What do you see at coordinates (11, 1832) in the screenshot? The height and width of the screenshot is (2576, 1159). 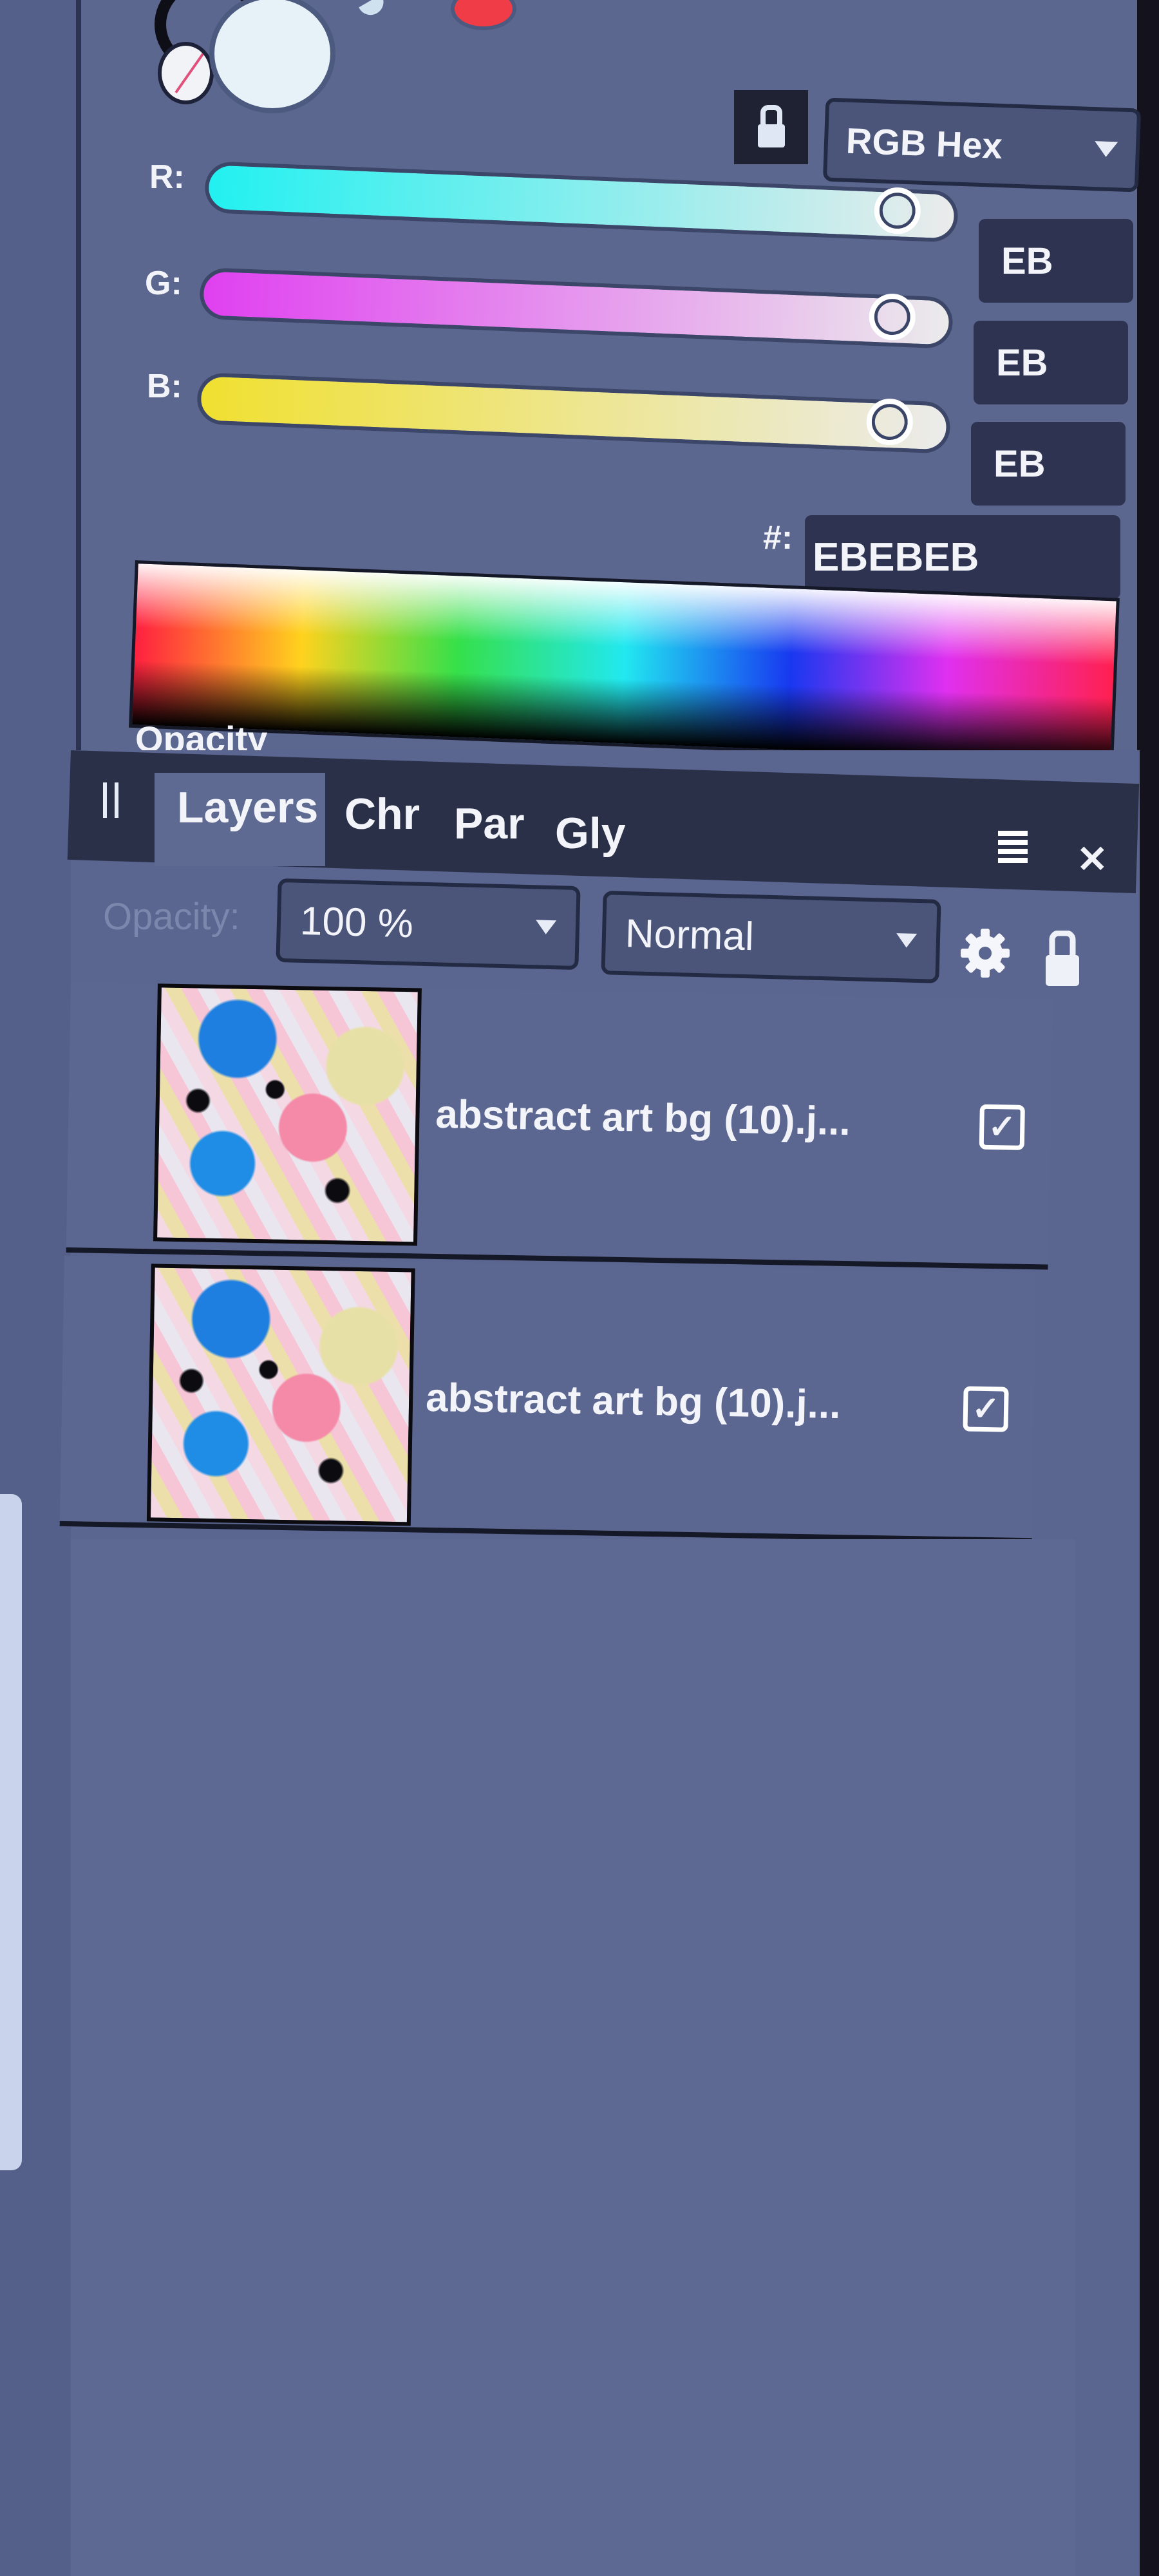 I see `left-scrollbar-thumb` at bounding box center [11, 1832].